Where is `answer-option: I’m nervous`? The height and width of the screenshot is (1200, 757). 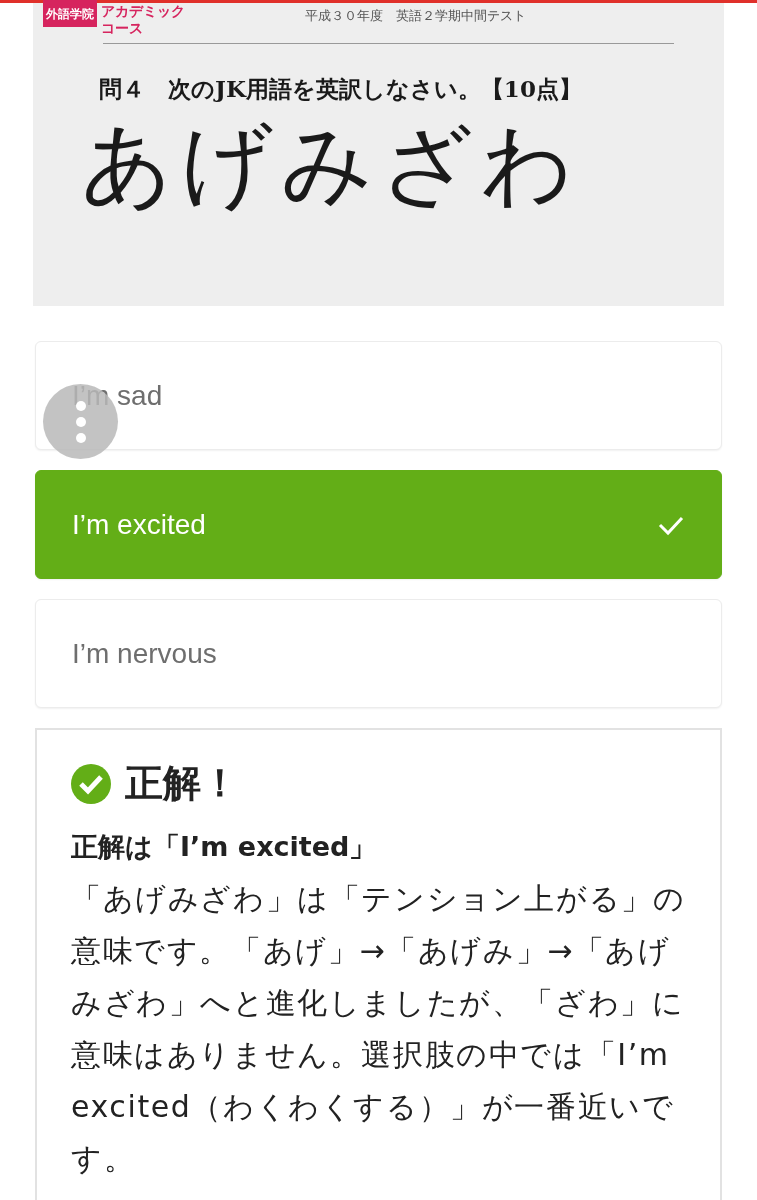
answer-option: I’m nervous is located at coordinates (378, 653).